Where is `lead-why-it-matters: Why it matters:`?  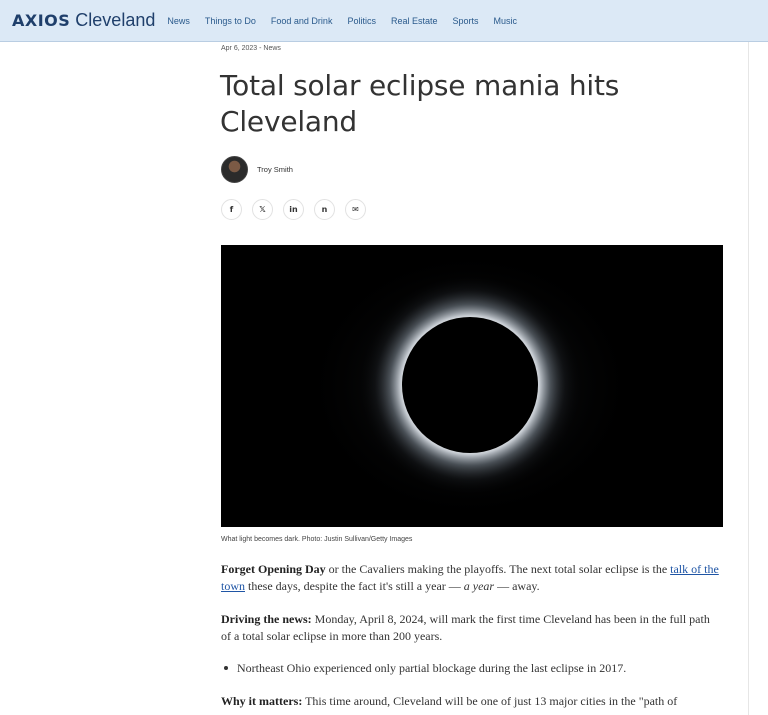 lead-why-it-matters: Why it matters: is located at coordinates (262, 701).